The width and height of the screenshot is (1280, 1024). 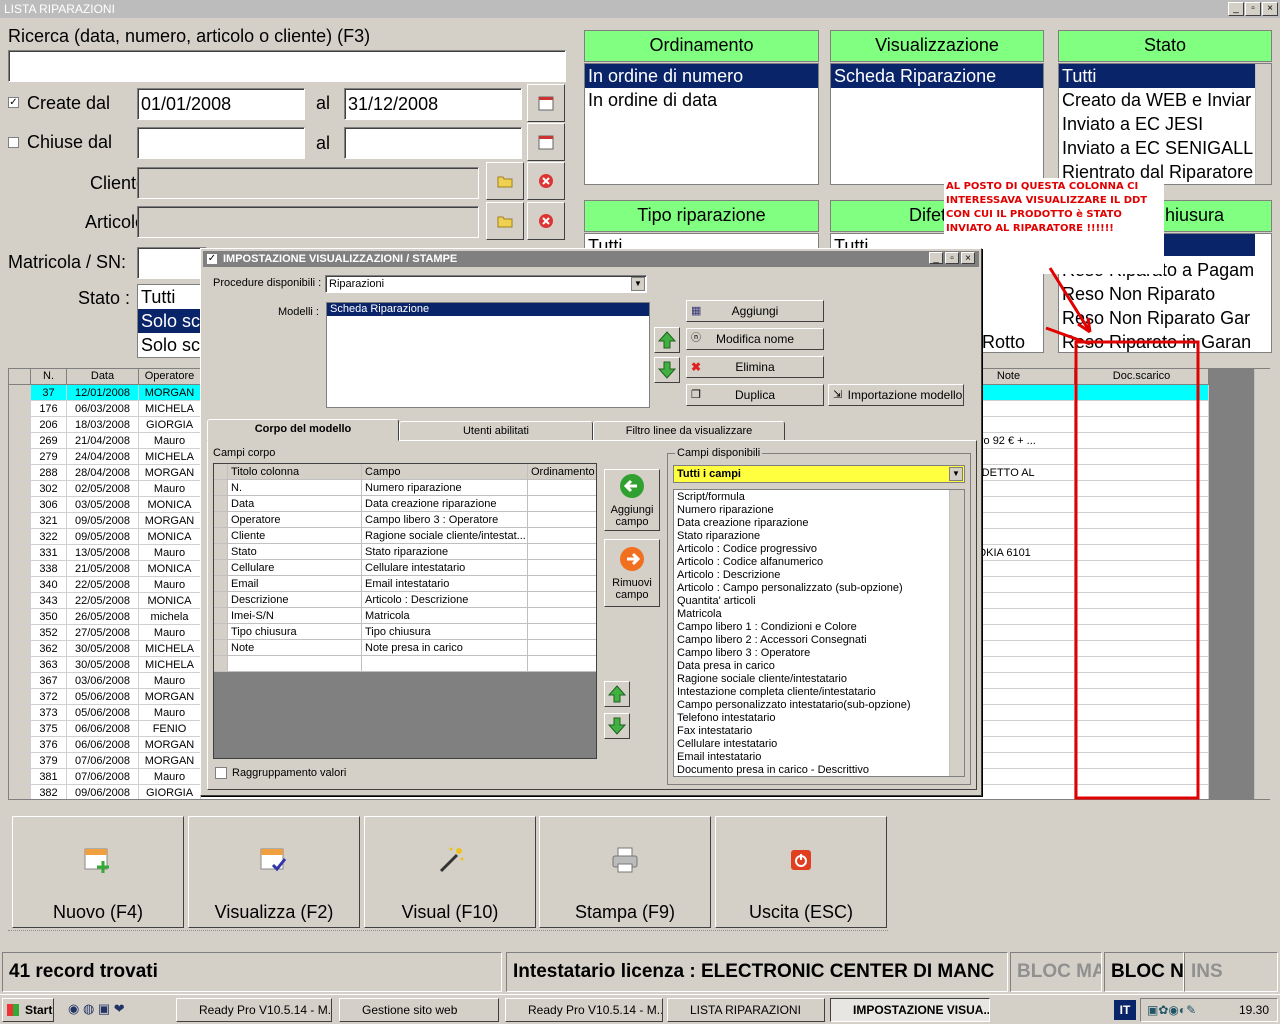 I want to click on table-row, so click(x=405, y=664).